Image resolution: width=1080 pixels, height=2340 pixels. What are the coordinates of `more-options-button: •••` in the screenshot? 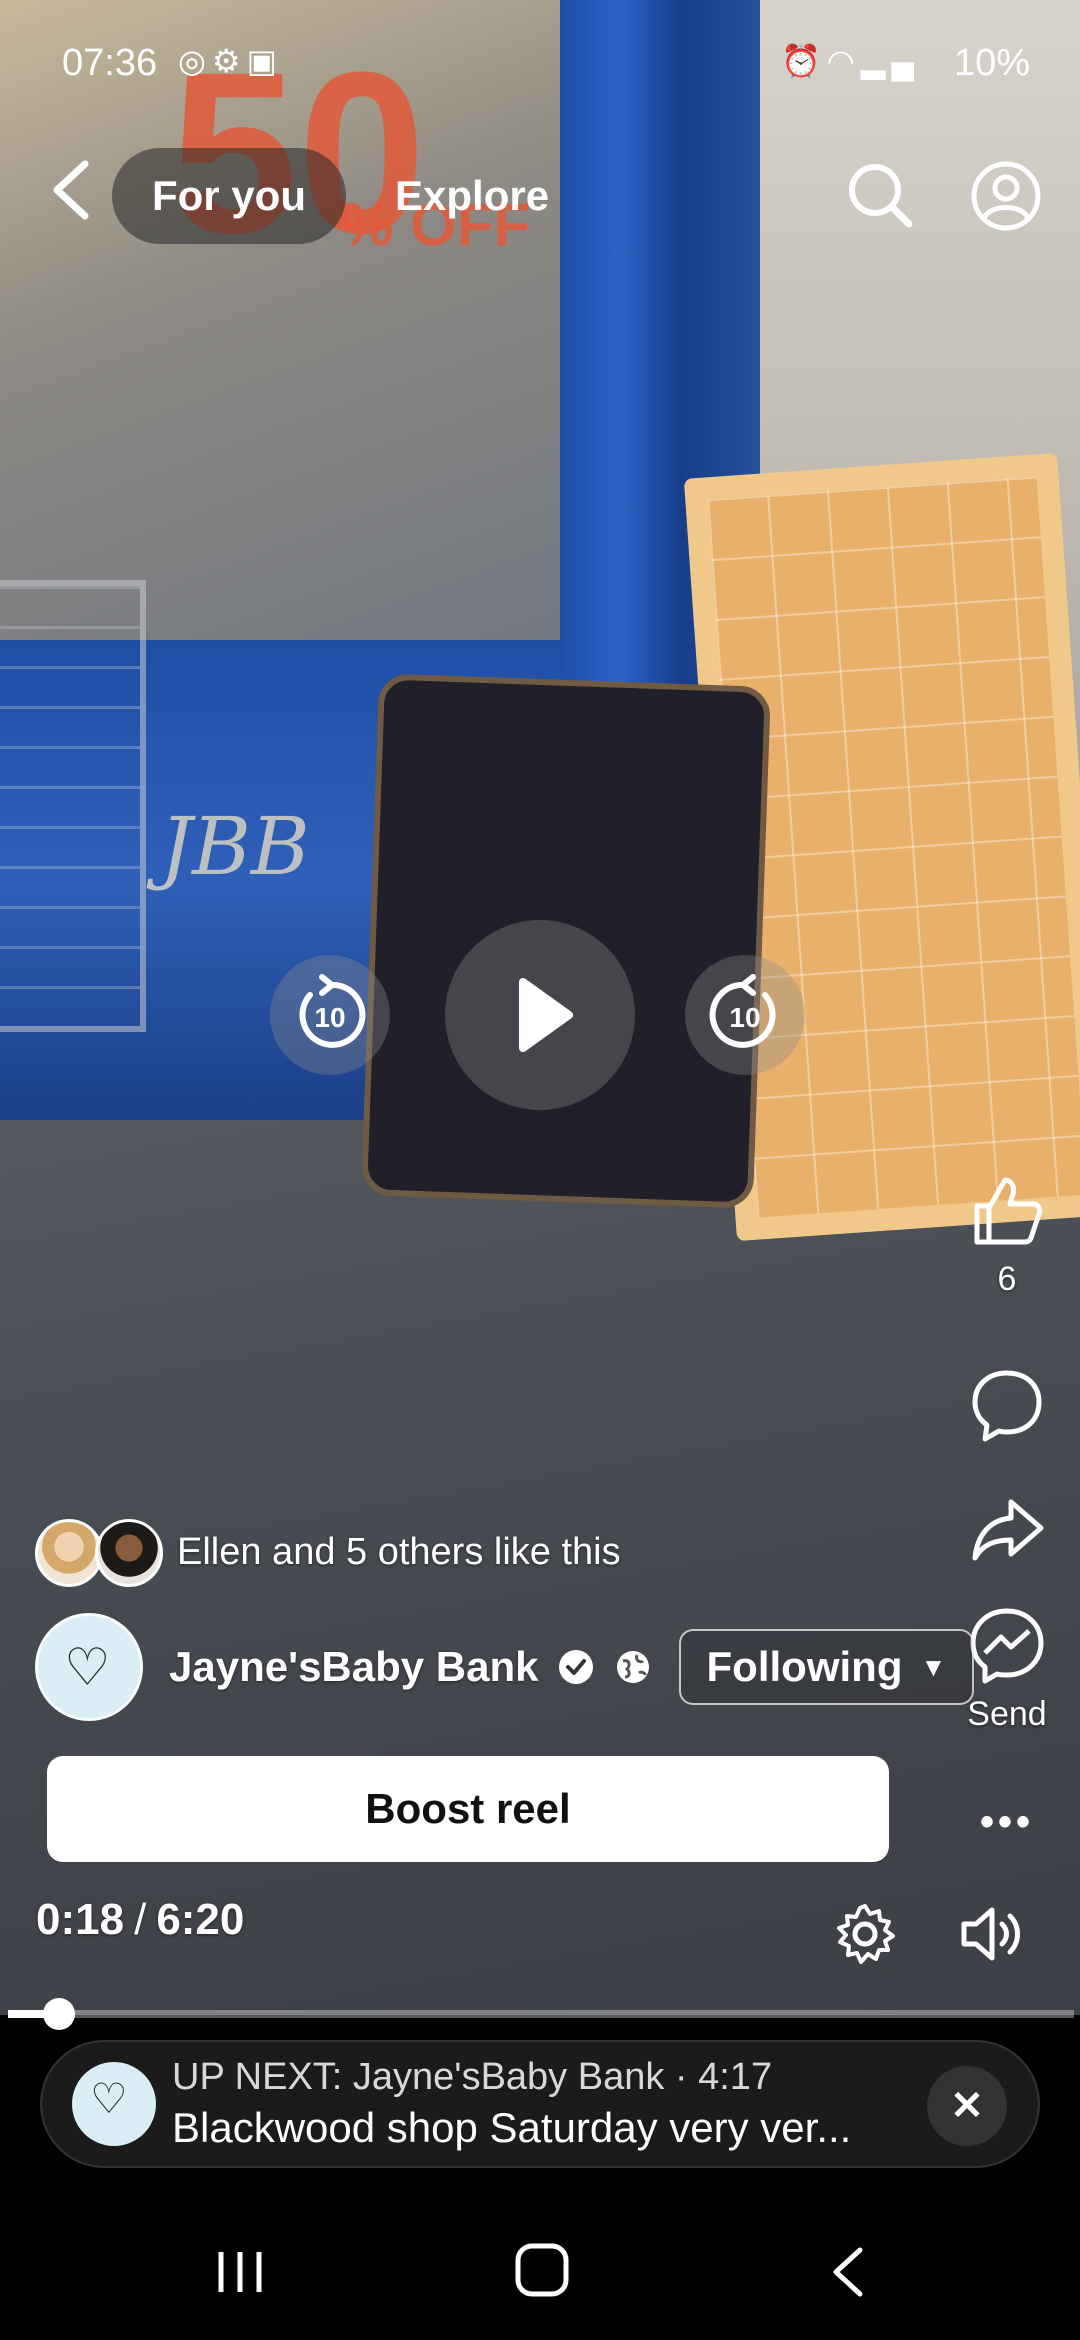 It's located at (1007, 1822).